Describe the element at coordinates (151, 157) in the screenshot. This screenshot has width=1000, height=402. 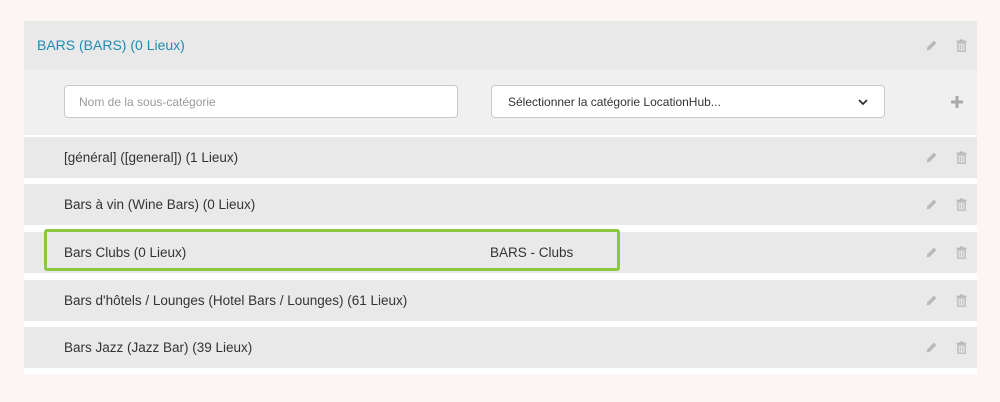
I see `subcategory-label: [général] ([general]) (1 Lieux)` at that location.